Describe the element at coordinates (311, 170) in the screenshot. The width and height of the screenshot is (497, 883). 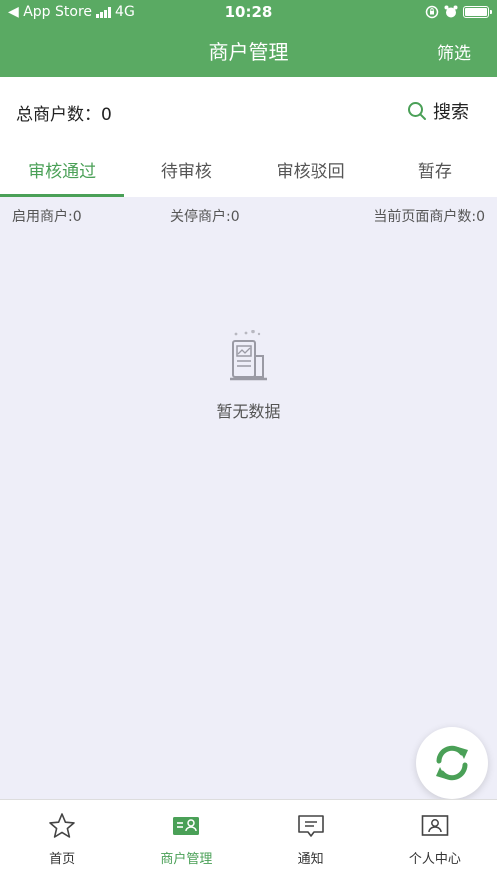
I see `tab-rejected: 审核驳回` at that location.